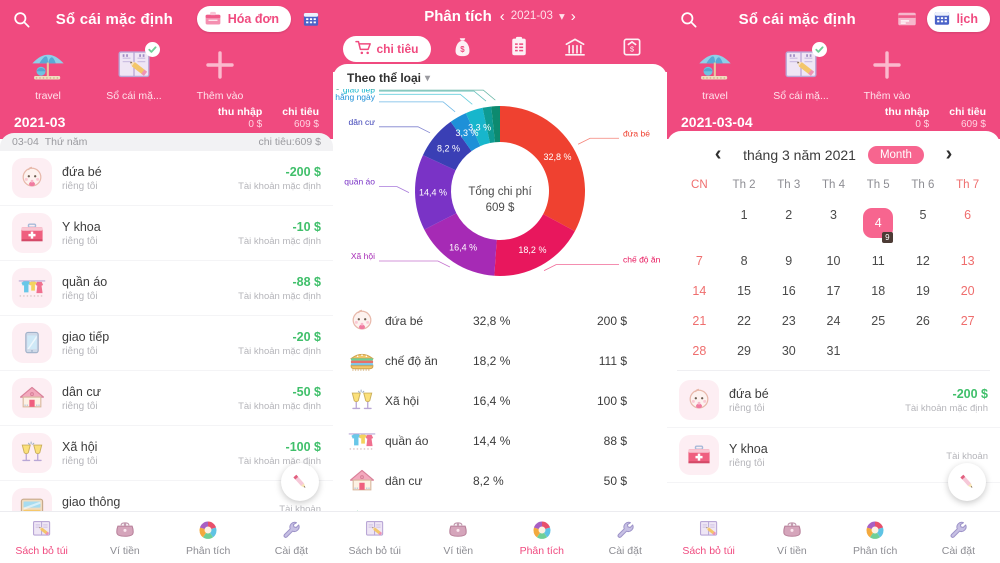 The height and width of the screenshot is (563, 1000). Describe the element at coordinates (699, 351) in the screenshot. I see `calendar-day-28: 28` at that location.